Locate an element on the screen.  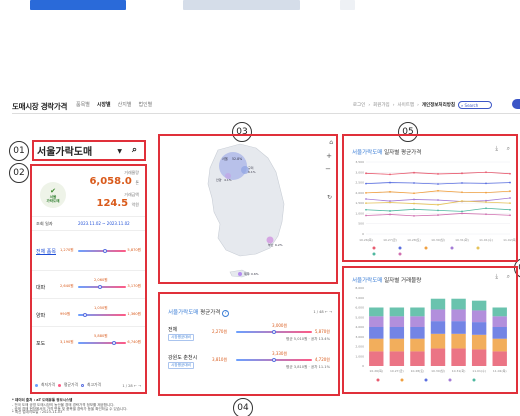
price-row-max: 5,870원 is located at coordinates (134, 250).